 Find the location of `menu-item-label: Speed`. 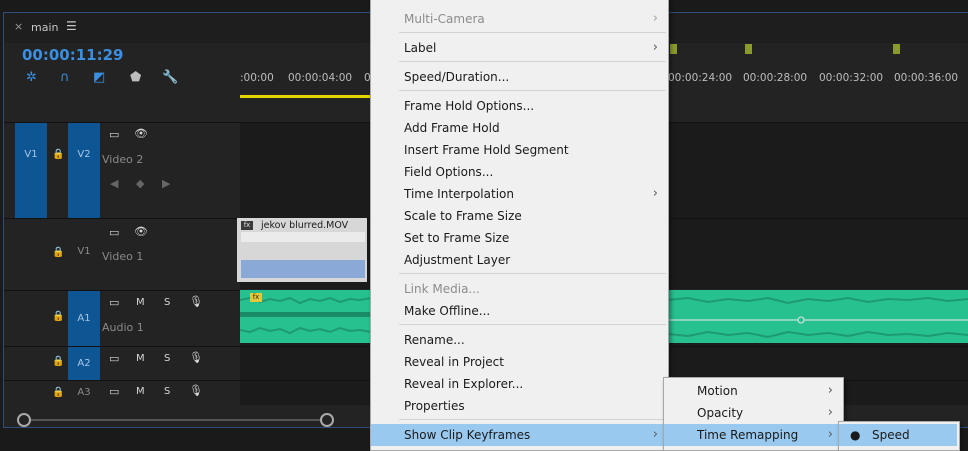

menu-item-label: Speed is located at coordinates (891, 435).